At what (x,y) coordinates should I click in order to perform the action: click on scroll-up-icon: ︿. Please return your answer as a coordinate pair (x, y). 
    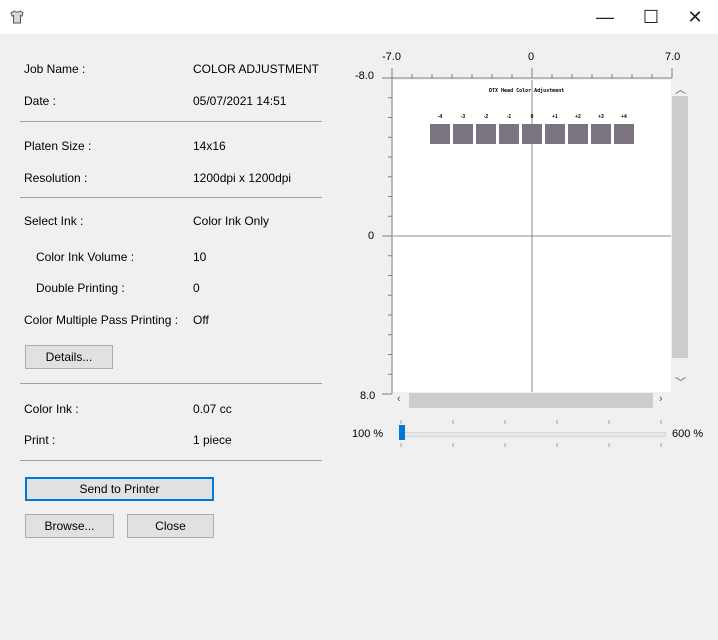
    Looking at the image, I should click on (680, 89).